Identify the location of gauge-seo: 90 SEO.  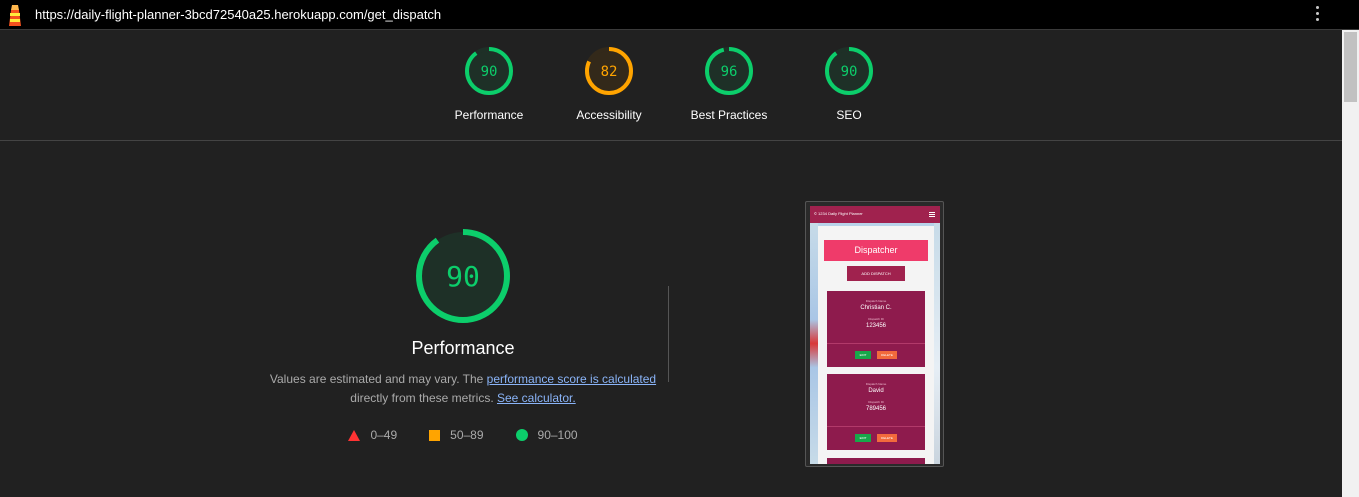
(849, 84).